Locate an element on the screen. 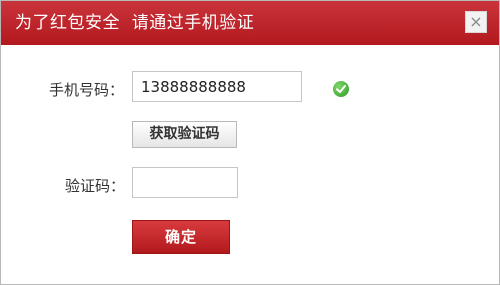 The width and height of the screenshot is (500, 285). close-icon: × is located at coordinates (476, 21).